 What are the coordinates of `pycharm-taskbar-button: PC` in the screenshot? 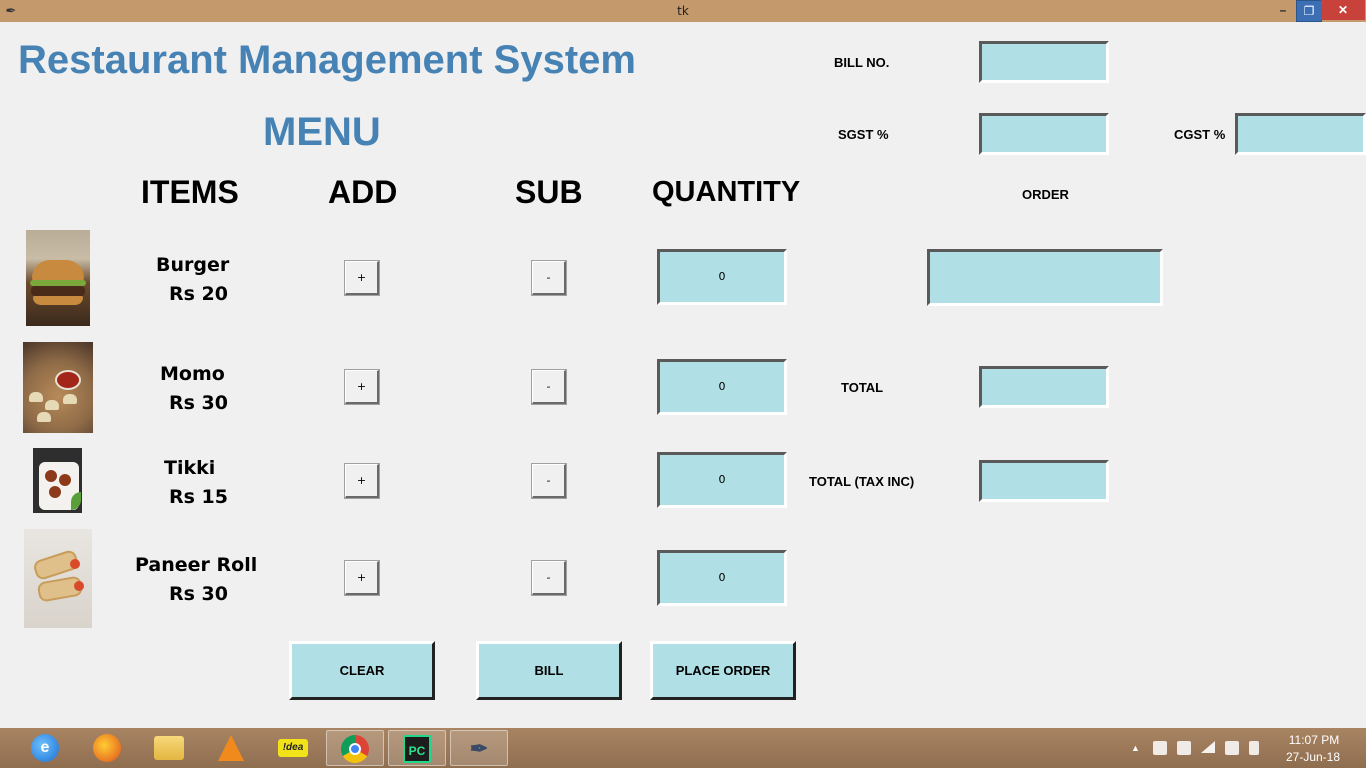 It's located at (417, 748).